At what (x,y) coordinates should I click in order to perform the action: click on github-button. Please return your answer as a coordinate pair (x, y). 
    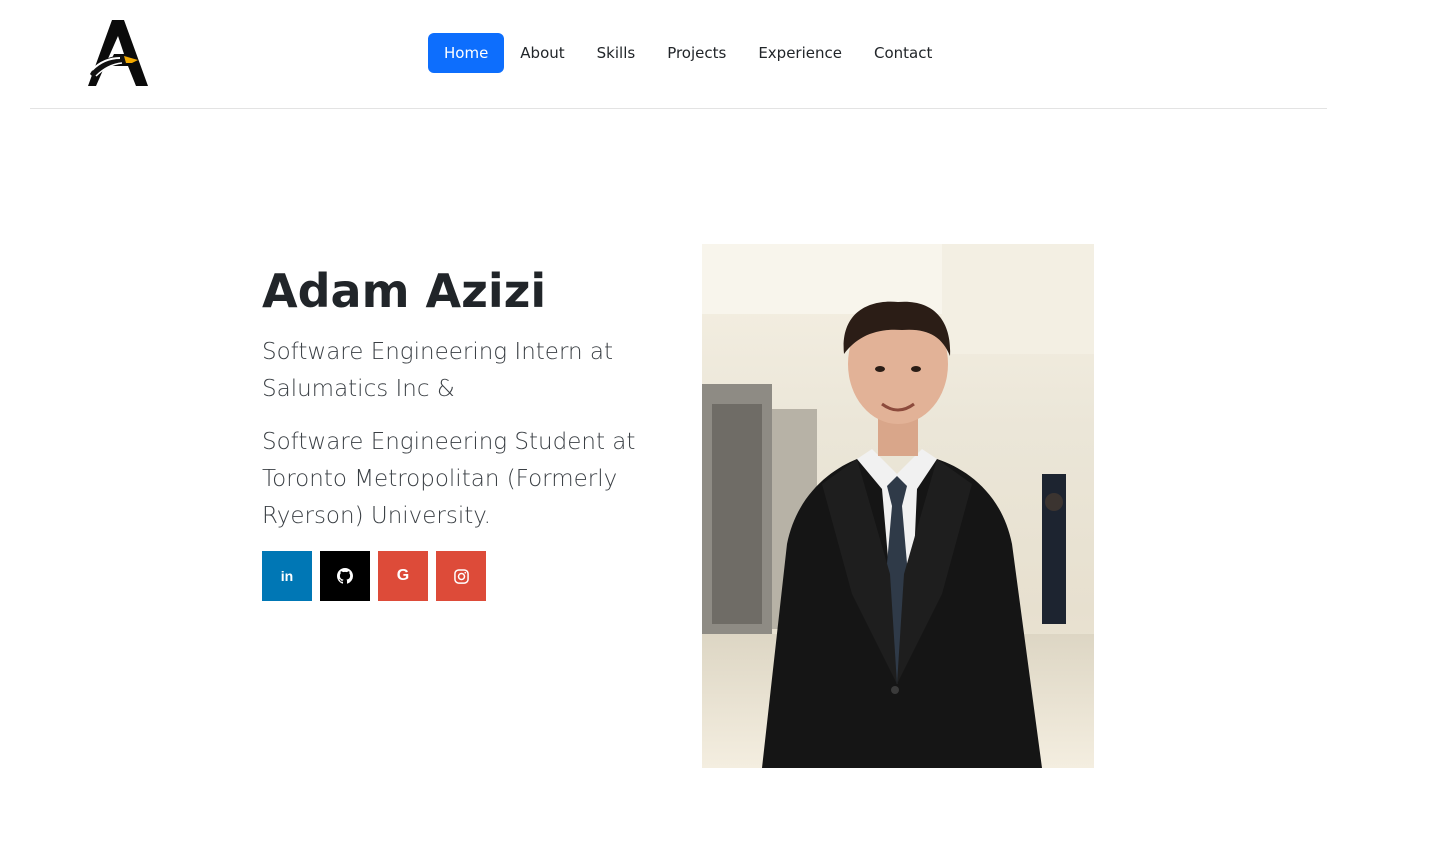
    Looking at the image, I should click on (345, 576).